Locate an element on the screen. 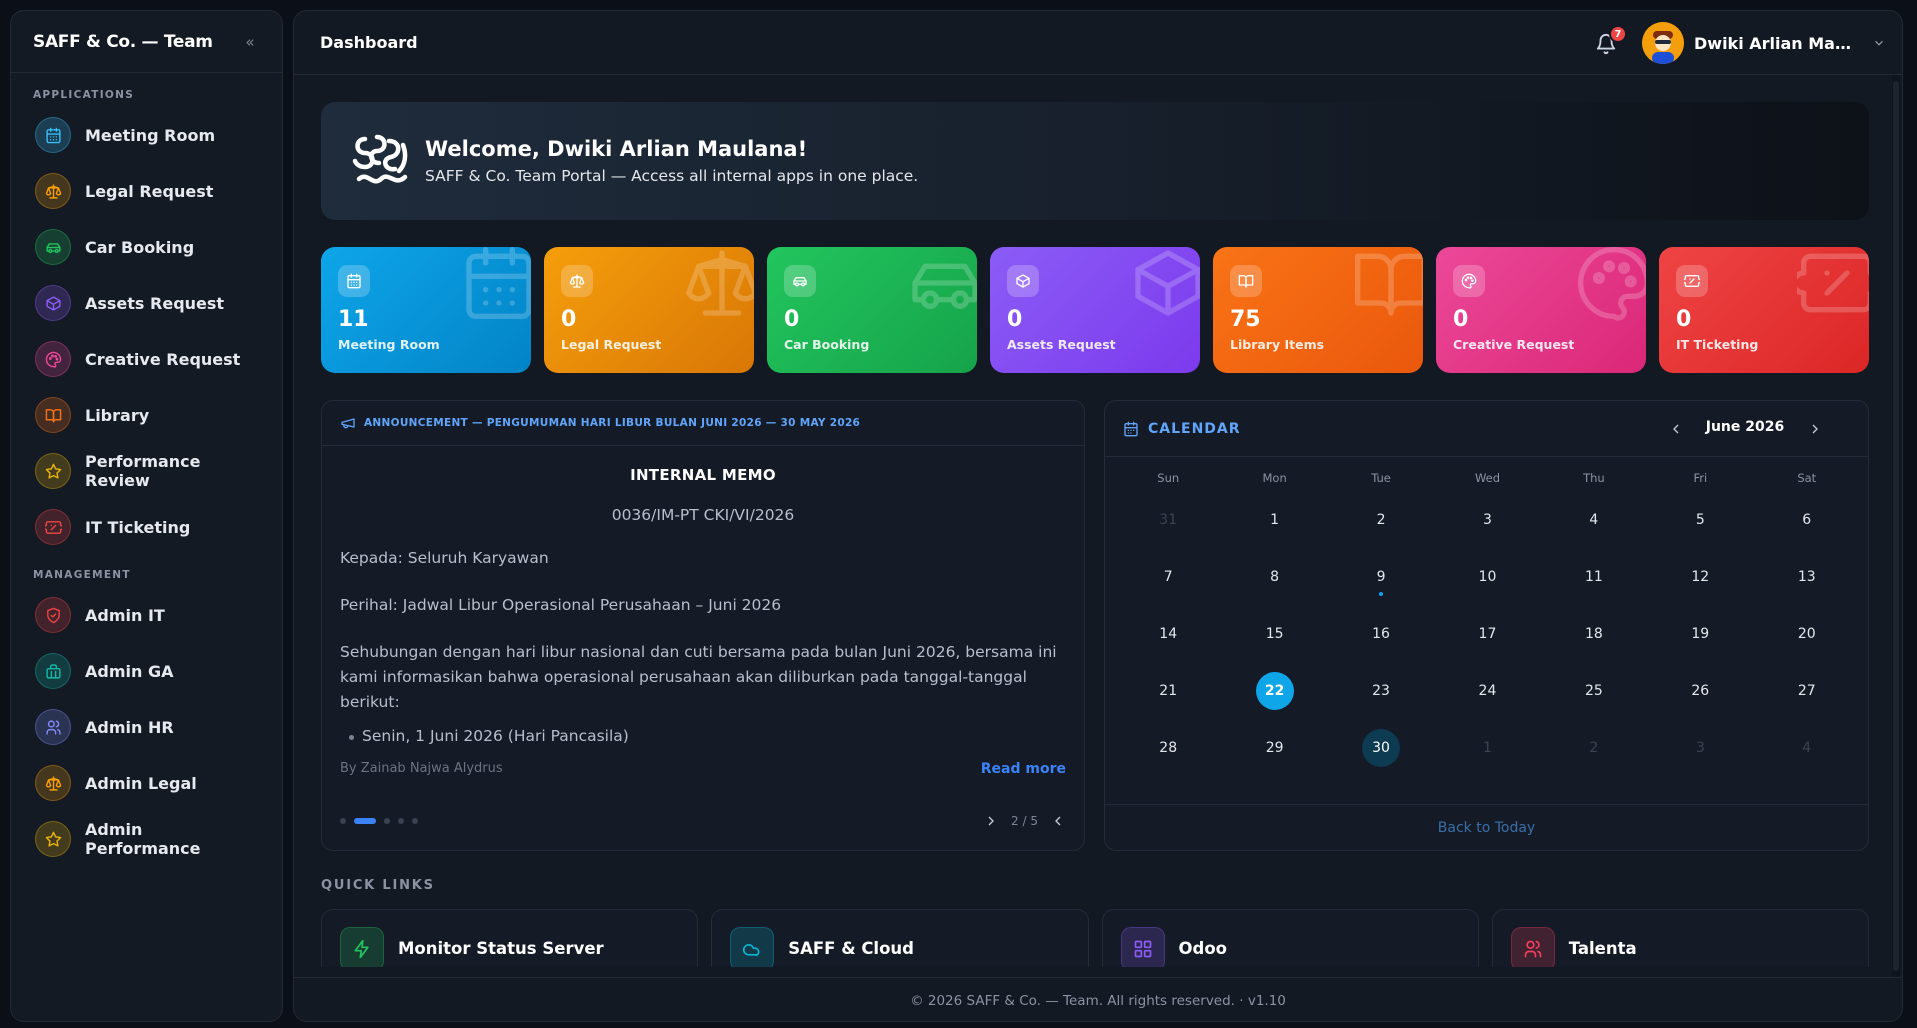 This screenshot has width=1917, height=1028. calendar-day: 31 is located at coordinates (1168, 519).